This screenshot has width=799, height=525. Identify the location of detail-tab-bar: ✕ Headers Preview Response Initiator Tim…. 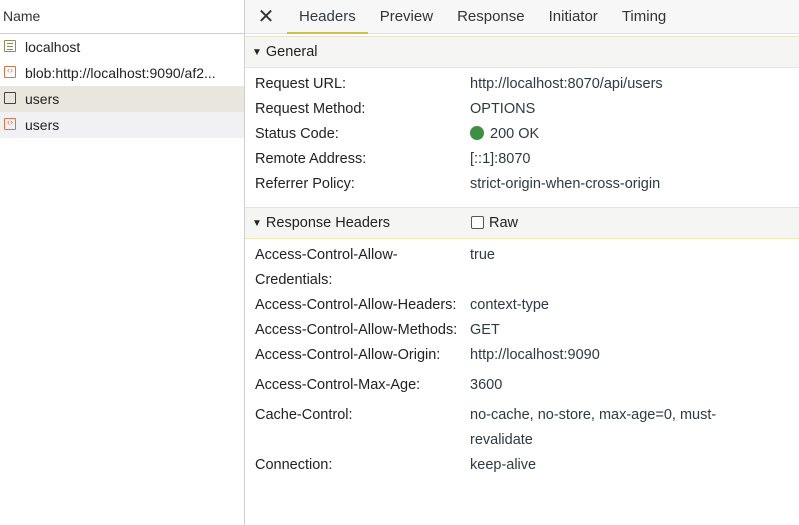
(522, 17).